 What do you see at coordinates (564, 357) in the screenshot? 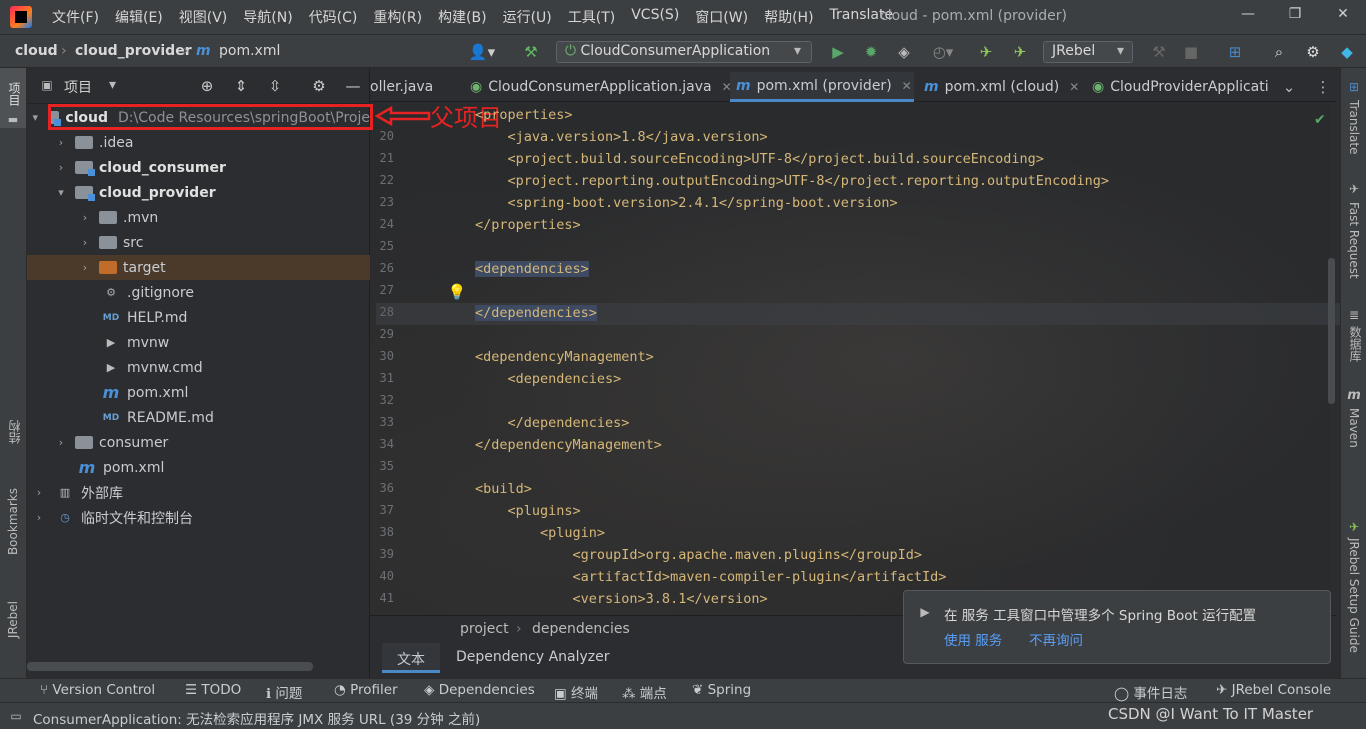
I see `code-line: <dependencyManagement>` at bounding box center [564, 357].